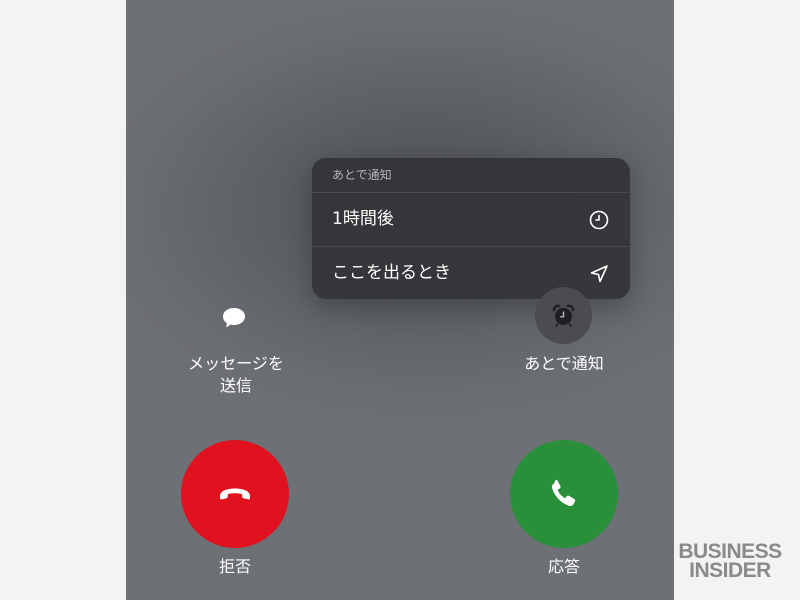  I want to click on remind-me-label: あとで通知, so click(564, 363).